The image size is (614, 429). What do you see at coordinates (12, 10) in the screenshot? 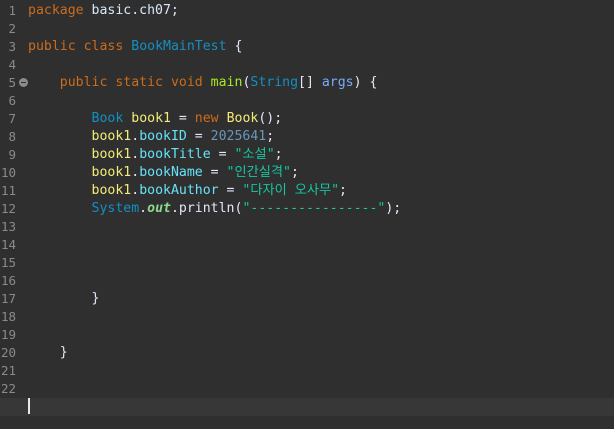
I see `line-number: 1` at bounding box center [12, 10].